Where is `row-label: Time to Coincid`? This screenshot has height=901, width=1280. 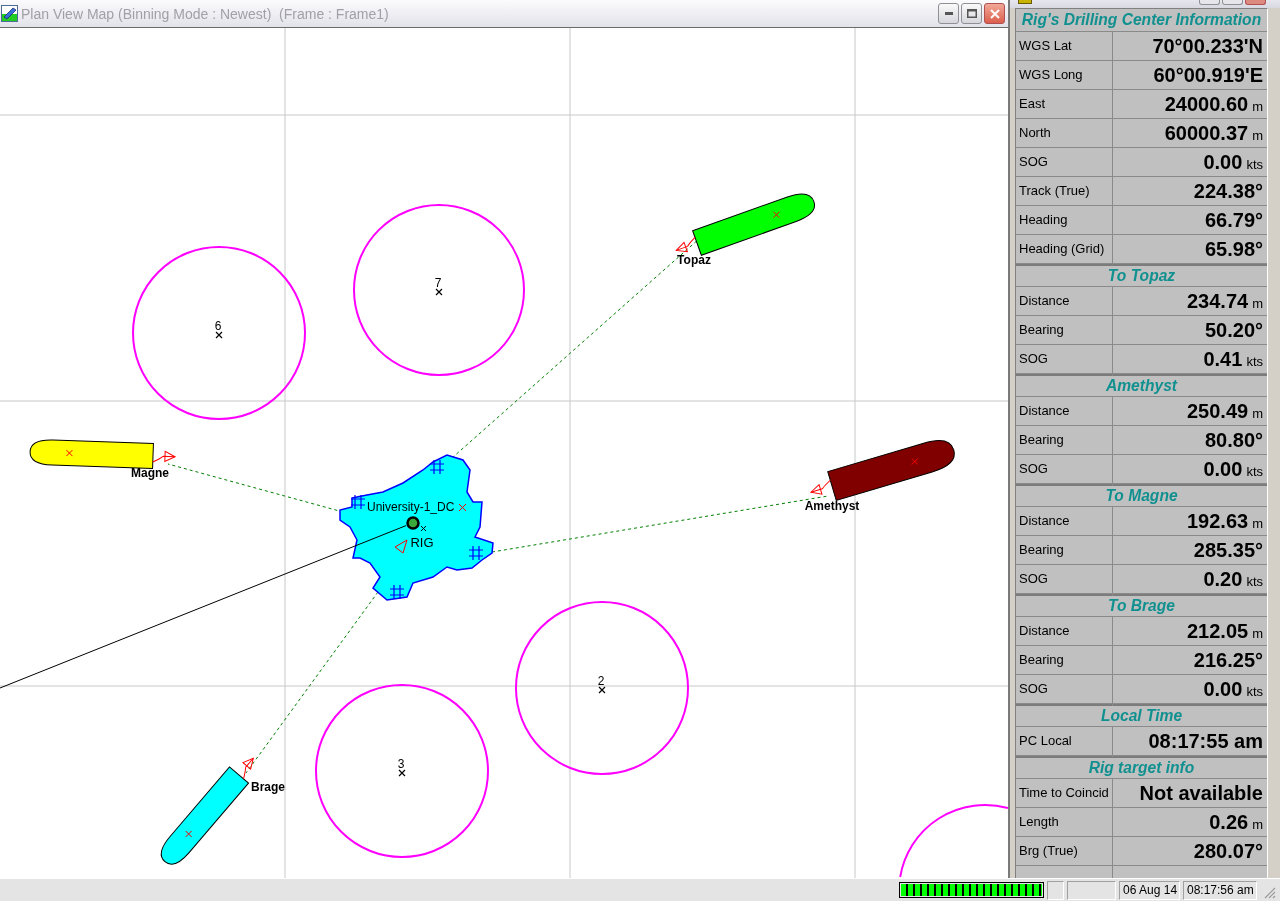
row-label: Time to Coincid is located at coordinates (1064, 792).